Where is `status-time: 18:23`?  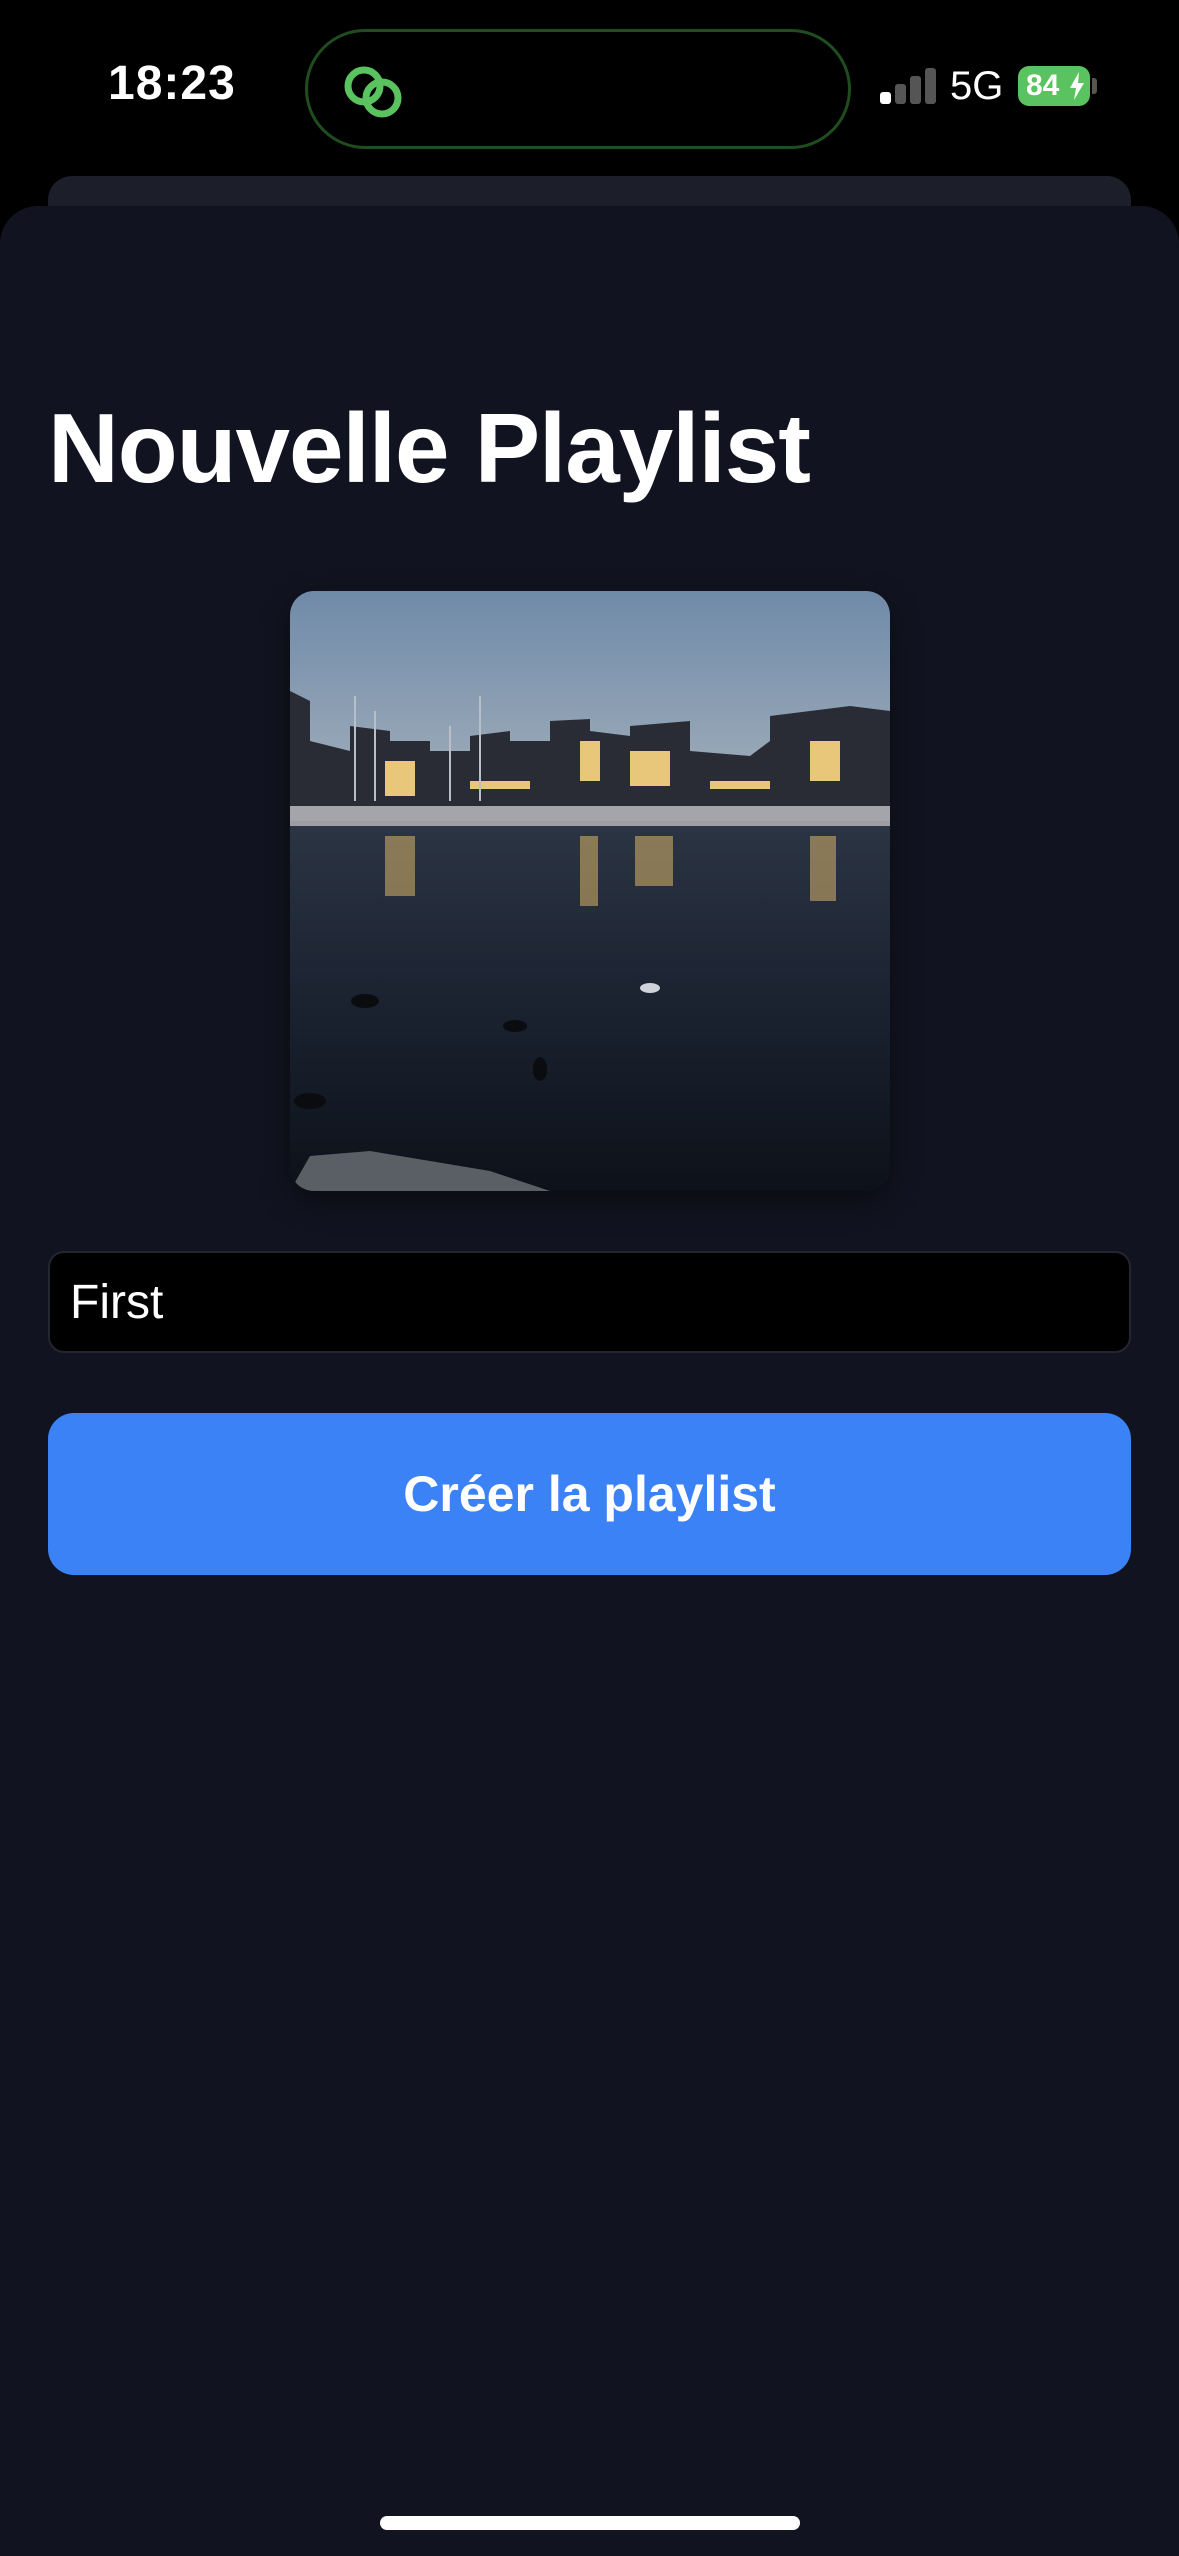 status-time: 18:23 is located at coordinates (172, 83).